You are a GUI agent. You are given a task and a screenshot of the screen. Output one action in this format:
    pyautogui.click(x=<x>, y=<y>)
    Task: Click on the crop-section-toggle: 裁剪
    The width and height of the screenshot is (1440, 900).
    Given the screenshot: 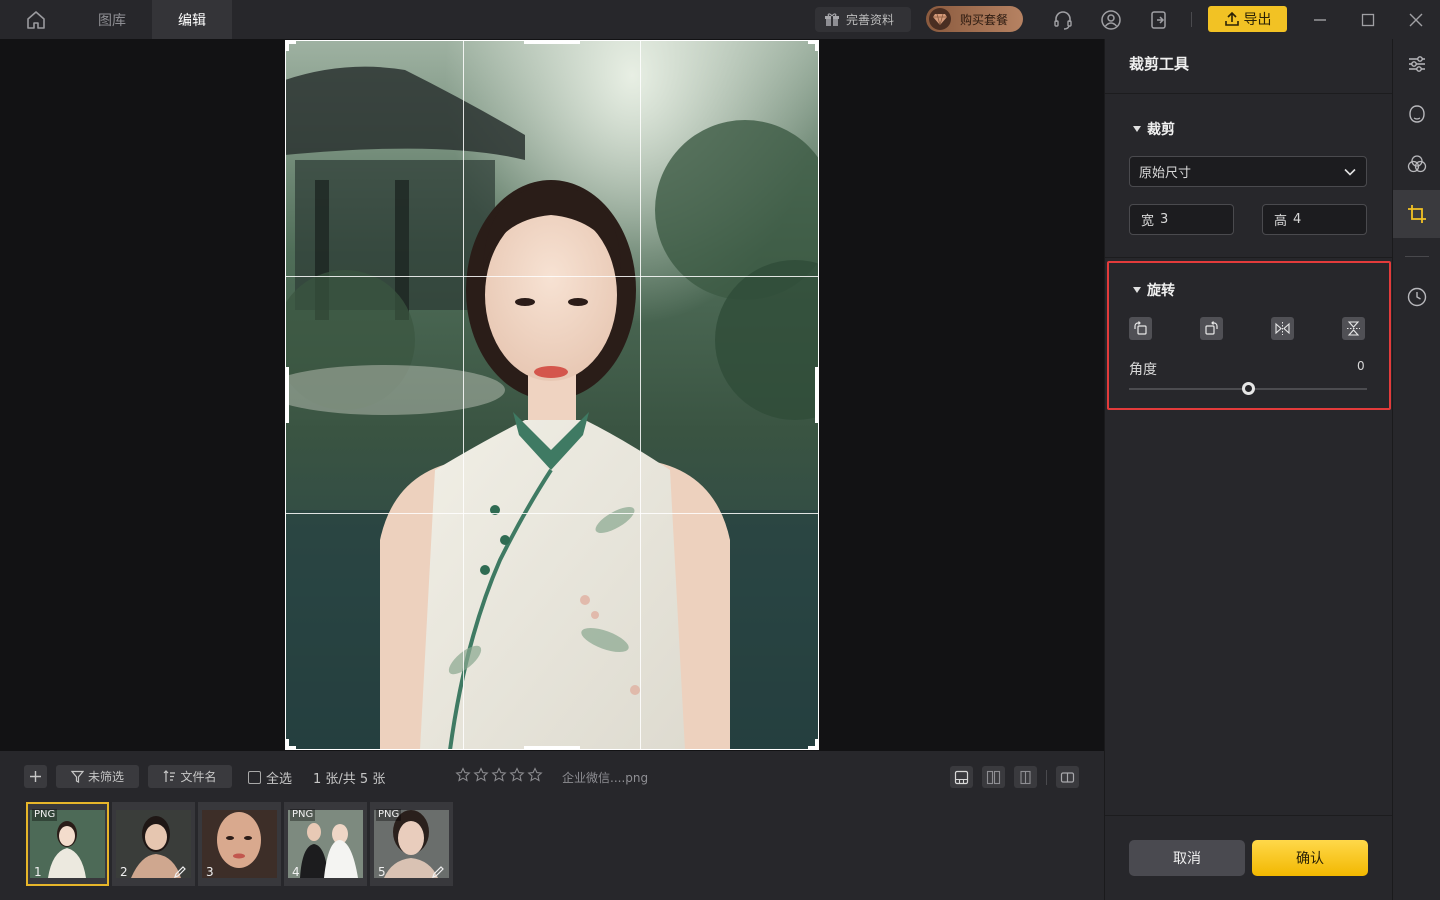 What is the action you would take?
    pyautogui.click(x=1154, y=129)
    